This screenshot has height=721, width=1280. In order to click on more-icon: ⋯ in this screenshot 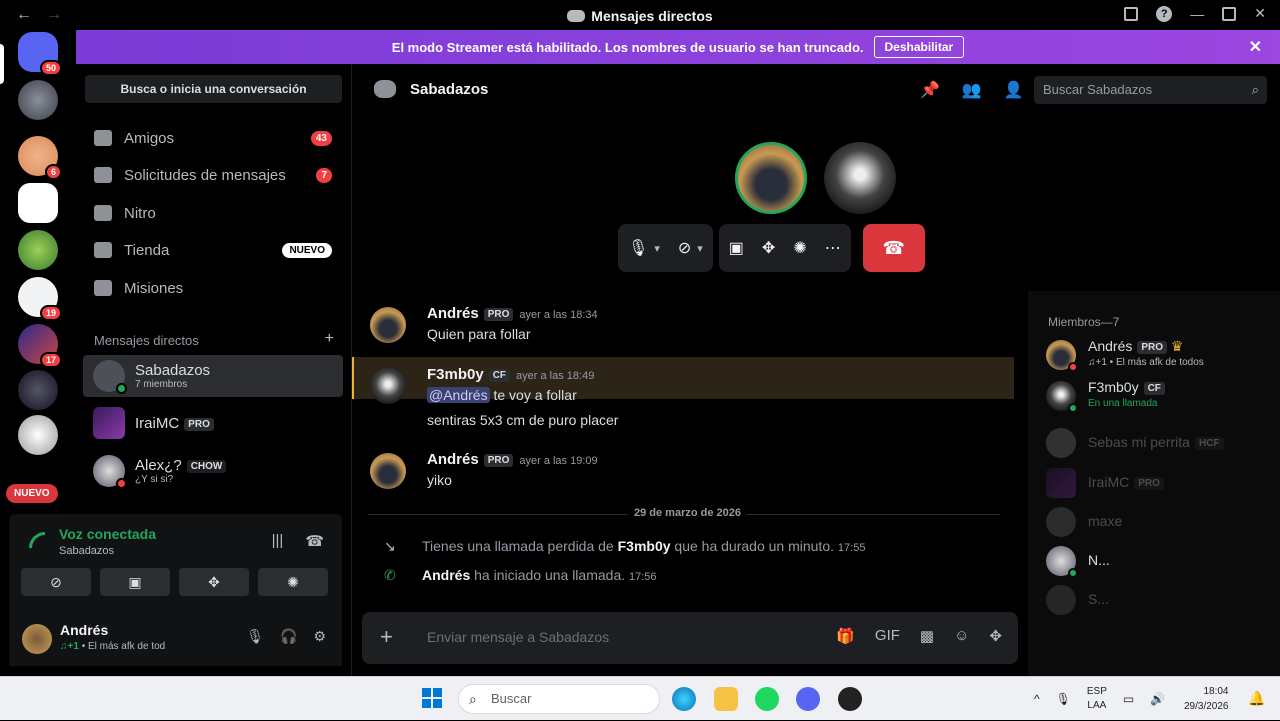, I will do `click(833, 248)`.